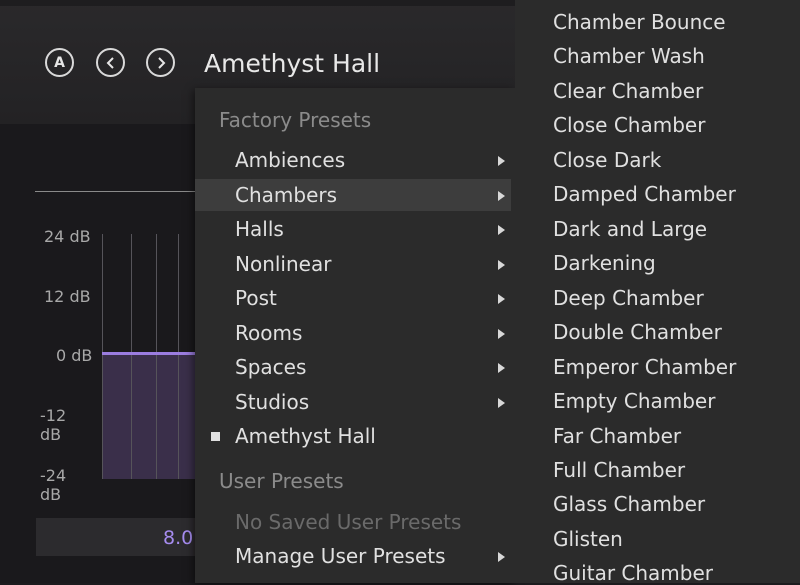 This screenshot has width=800, height=585. Describe the element at coordinates (53, 485) in the screenshot. I see `db-label-minus-24: -24 dB` at that location.